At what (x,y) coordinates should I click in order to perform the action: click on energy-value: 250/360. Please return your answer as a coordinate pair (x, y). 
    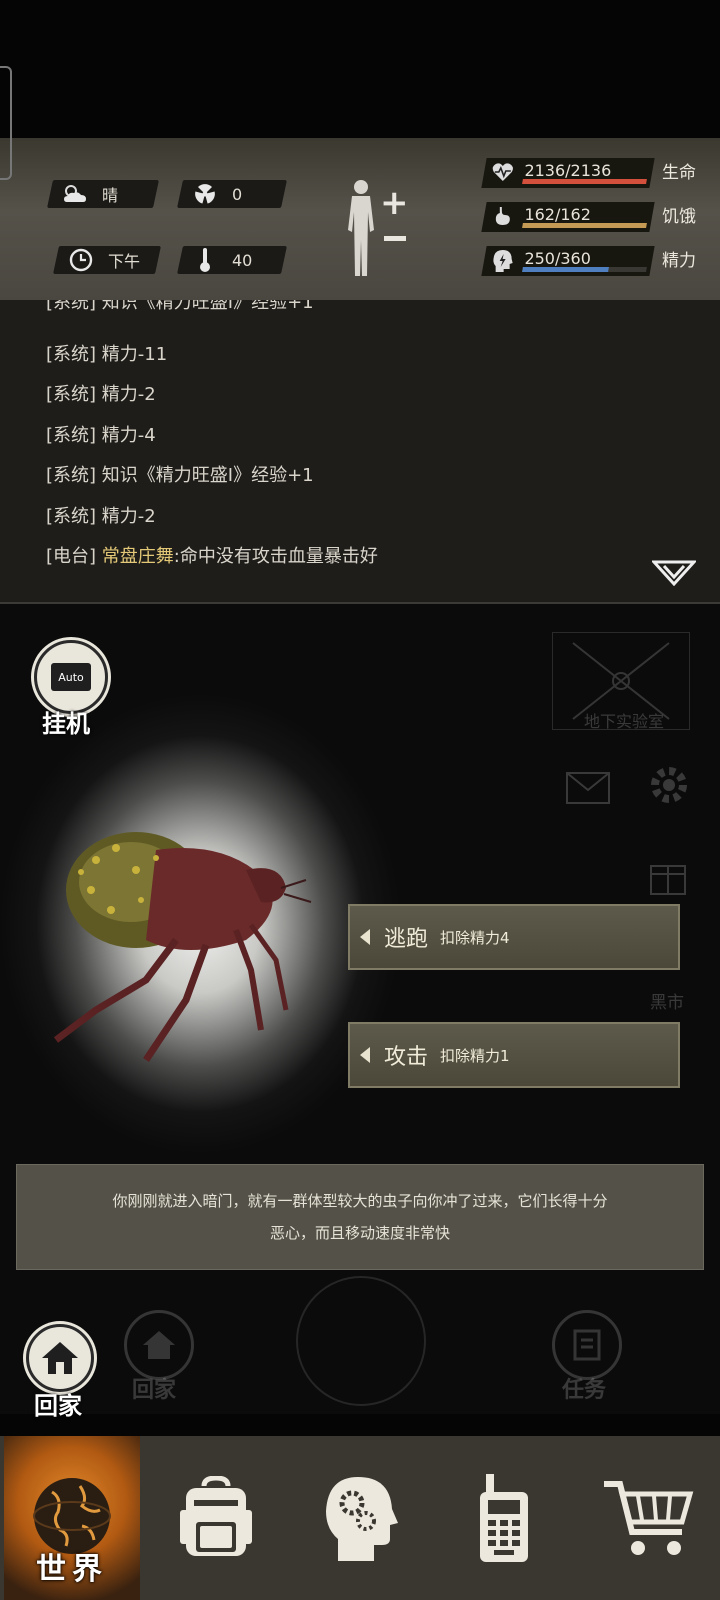
    Looking at the image, I should click on (557, 258).